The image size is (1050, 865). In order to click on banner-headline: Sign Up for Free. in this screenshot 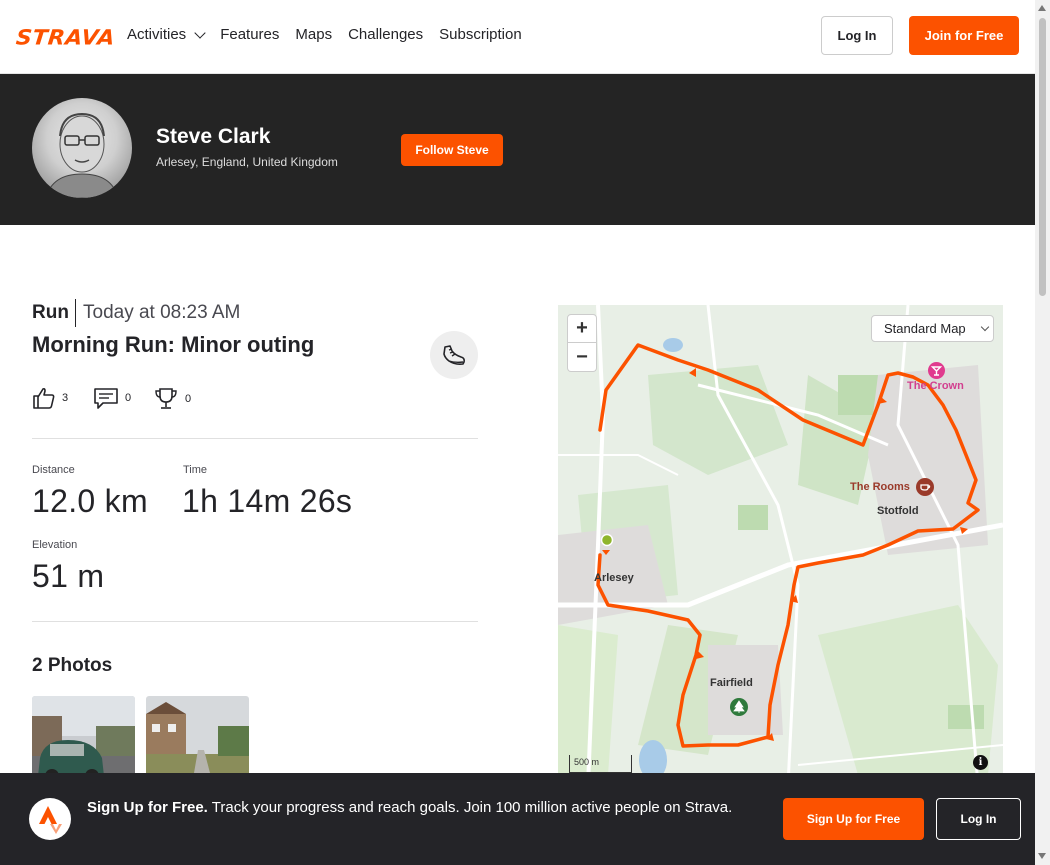, I will do `click(147, 807)`.